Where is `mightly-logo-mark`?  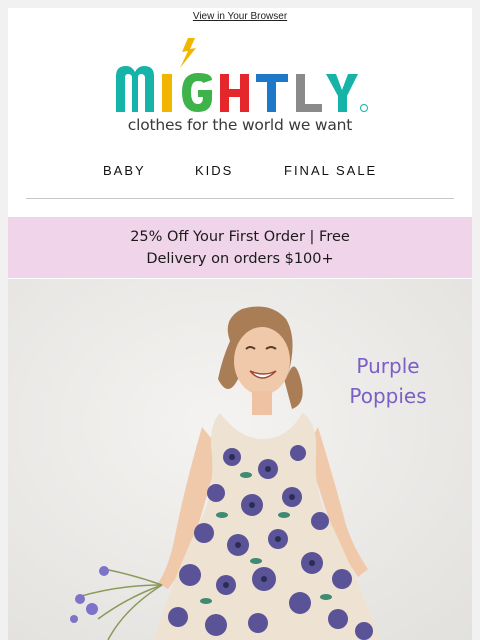 mightly-logo-mark is located at coordinates (242, 75).